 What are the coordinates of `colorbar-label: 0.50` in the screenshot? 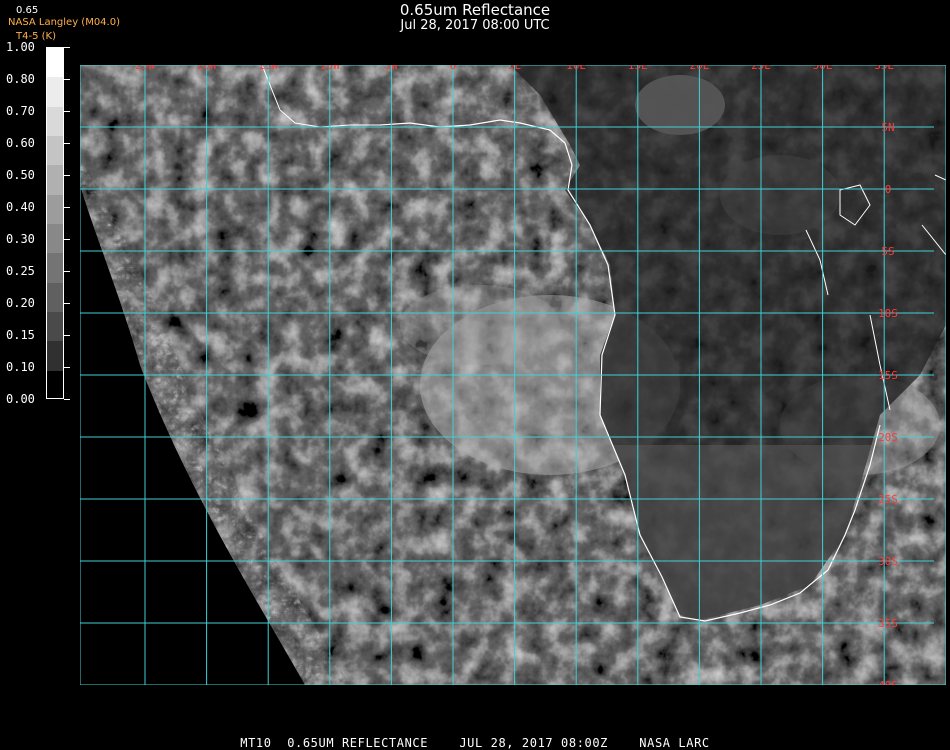 It's located at (20, 175).